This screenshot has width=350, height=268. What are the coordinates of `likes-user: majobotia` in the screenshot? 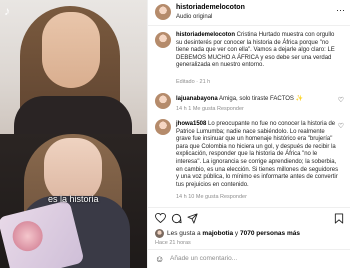 It's located at (217, 233).